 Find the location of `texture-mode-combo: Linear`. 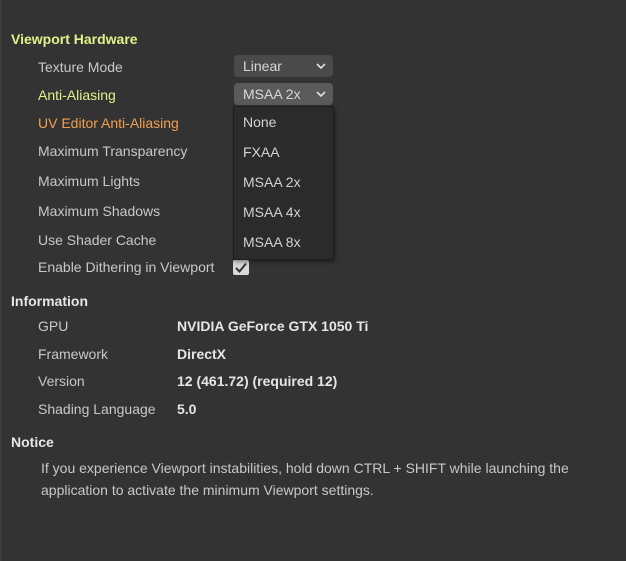

texture-mode-combo: Linear is located at coordinates (283, 66).